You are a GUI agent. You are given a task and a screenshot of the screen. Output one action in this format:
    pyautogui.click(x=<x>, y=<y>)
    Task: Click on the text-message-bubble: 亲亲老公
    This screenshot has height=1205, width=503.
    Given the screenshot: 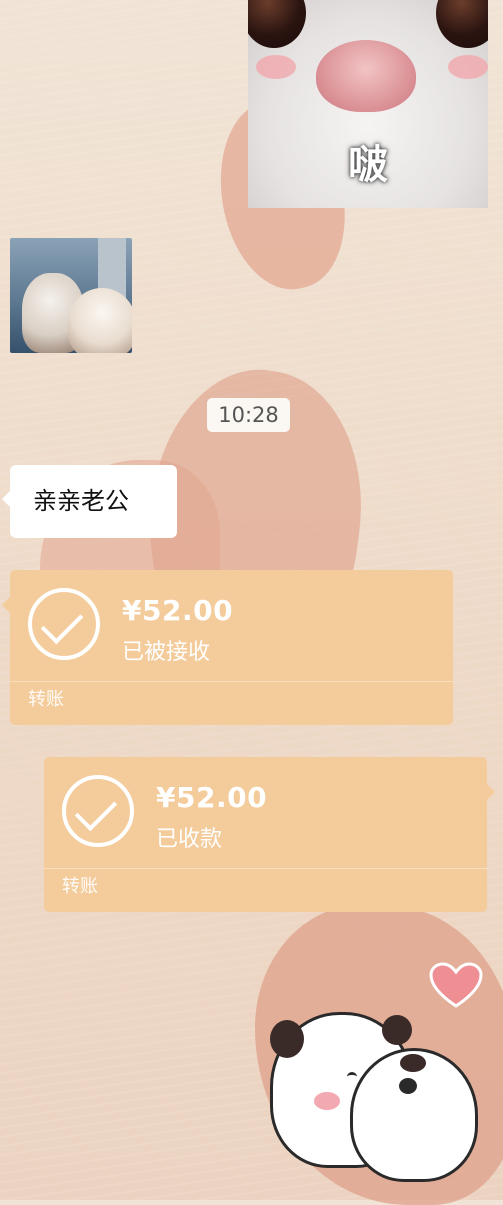 What is the action you would take?
    pyautogui.click(x=89, y=501)
    